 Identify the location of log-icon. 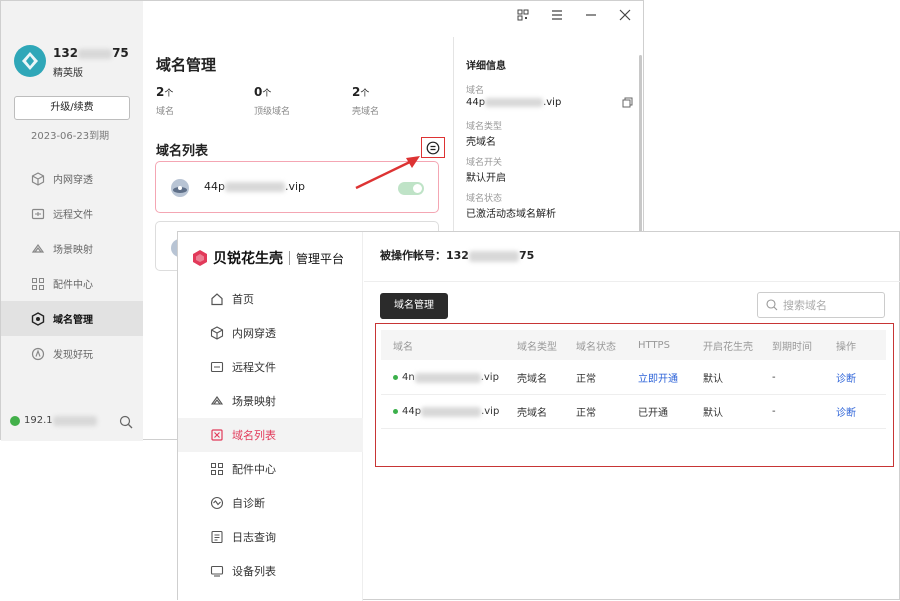
(217, 537).